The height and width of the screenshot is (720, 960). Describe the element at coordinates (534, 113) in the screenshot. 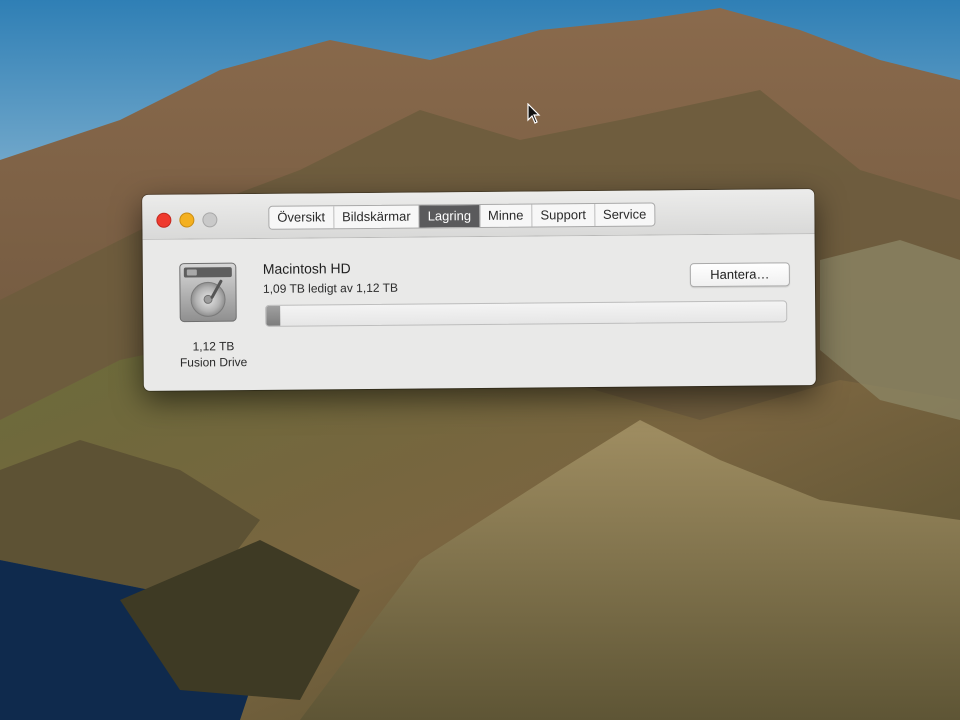

I see `mouse-pointer-icon` at that location.